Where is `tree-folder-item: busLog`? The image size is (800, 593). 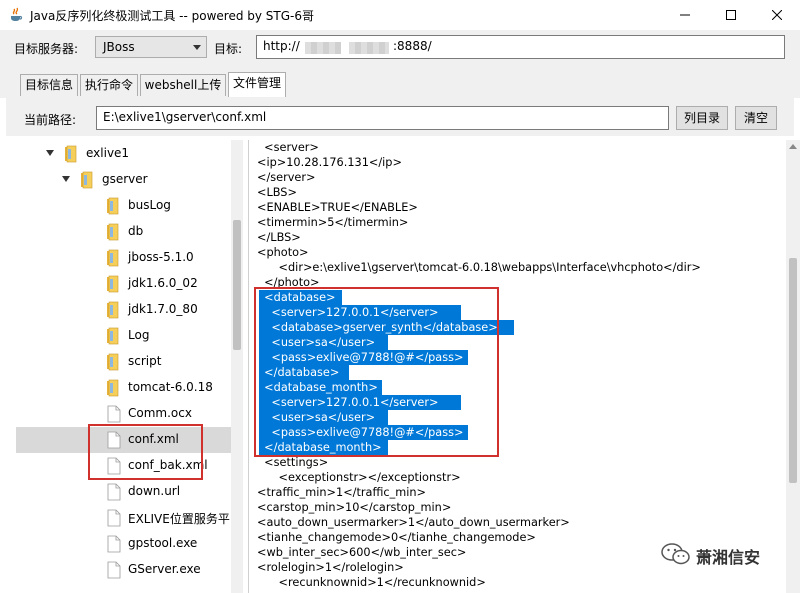 tree-folder-item: busLog is located at coordinates (123, 206).